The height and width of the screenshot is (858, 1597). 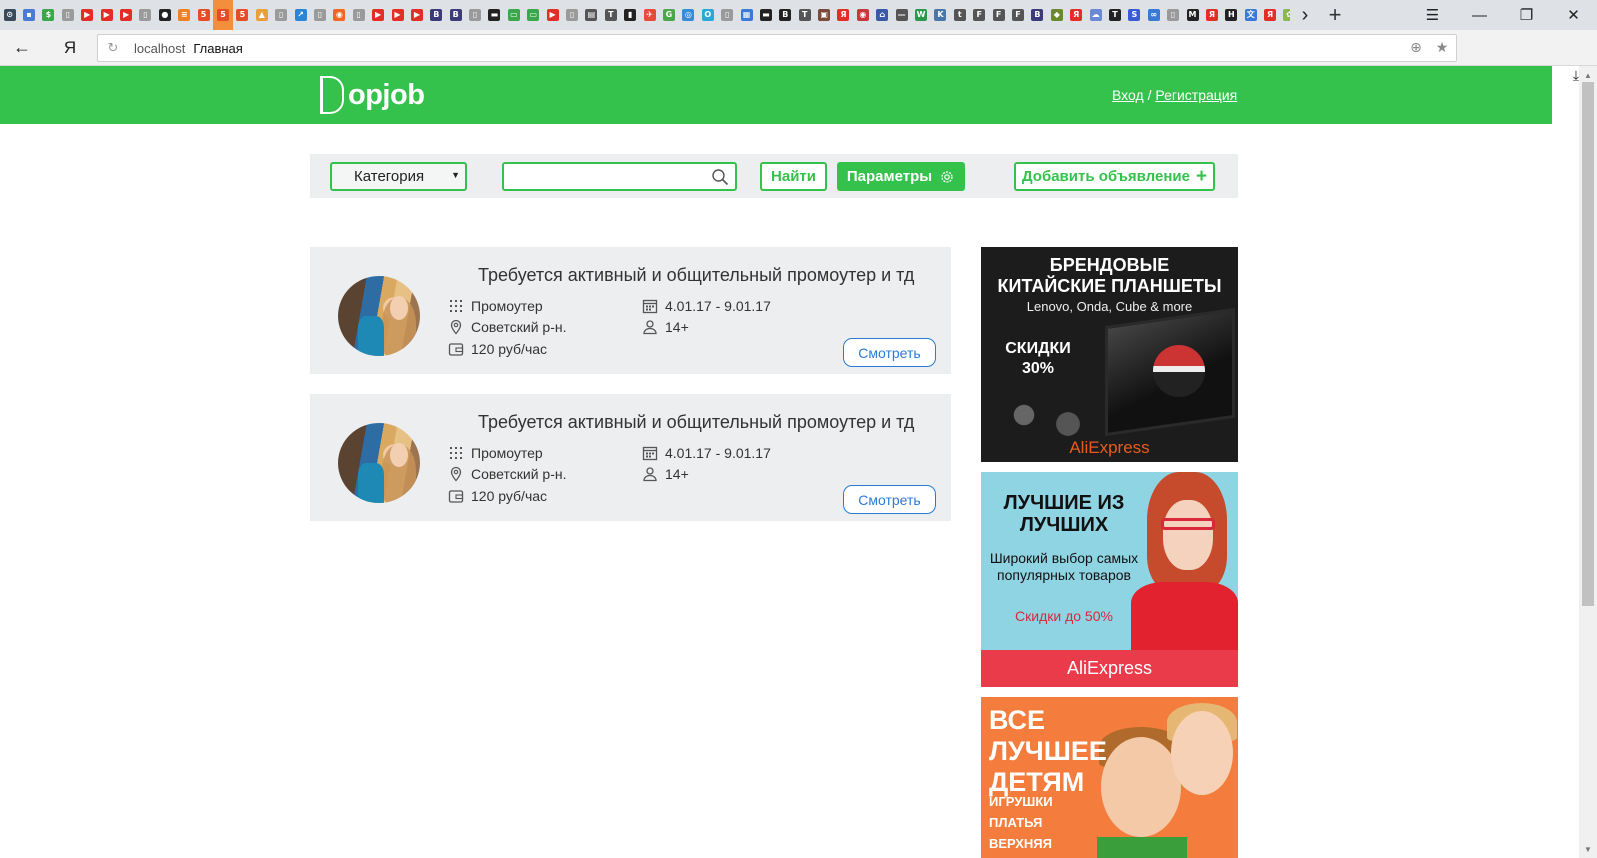 What do you see at coordinates (1285, 15) in the screenshot?
I see `browser-tab: ✿` at bounding box center [1285, 15].